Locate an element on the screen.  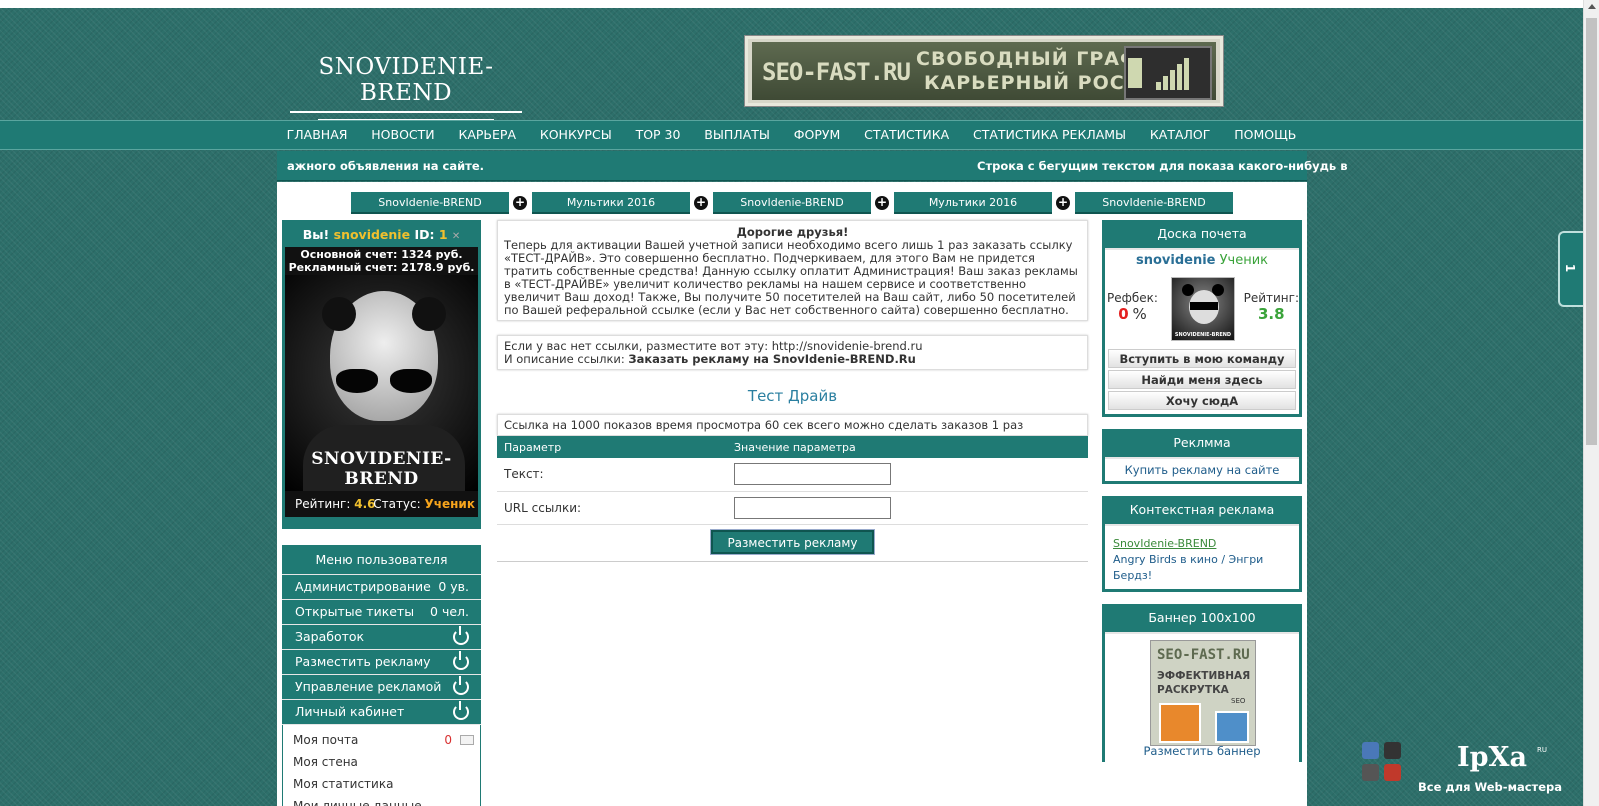
site-logo: SNOVIDENIE-BREND is located at coordinates (406, 87).